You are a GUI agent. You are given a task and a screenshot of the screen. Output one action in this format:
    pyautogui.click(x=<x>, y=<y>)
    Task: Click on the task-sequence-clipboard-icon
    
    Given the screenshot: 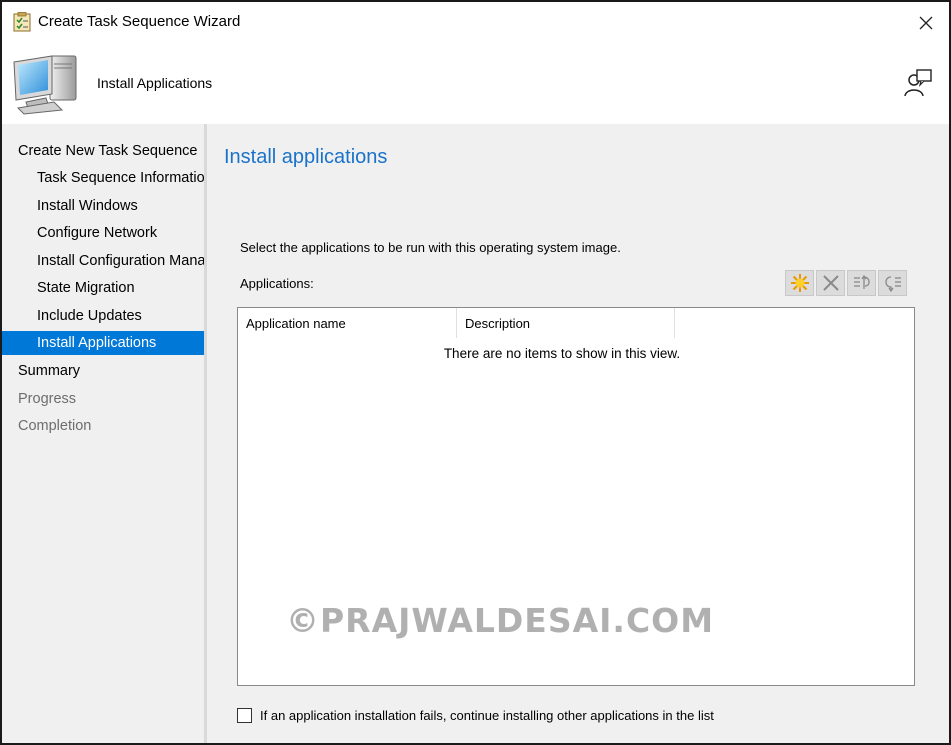 What is the action you would take?
    pyautogui.click(x=22, y=22)
    